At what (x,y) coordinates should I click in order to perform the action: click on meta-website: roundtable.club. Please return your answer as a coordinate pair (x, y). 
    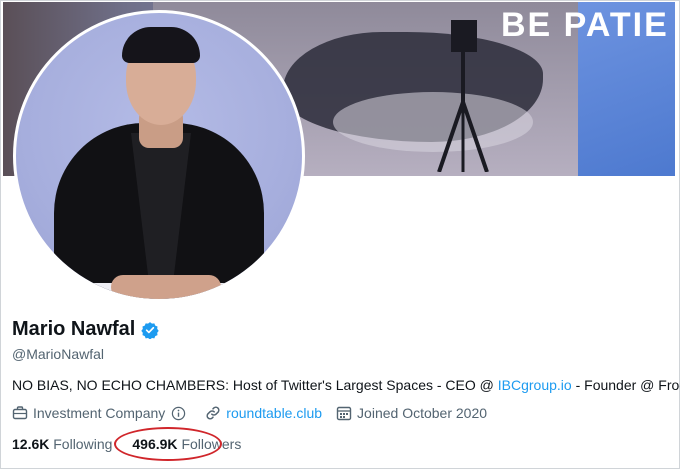
    Looking at the image, I should click on (263, 413).